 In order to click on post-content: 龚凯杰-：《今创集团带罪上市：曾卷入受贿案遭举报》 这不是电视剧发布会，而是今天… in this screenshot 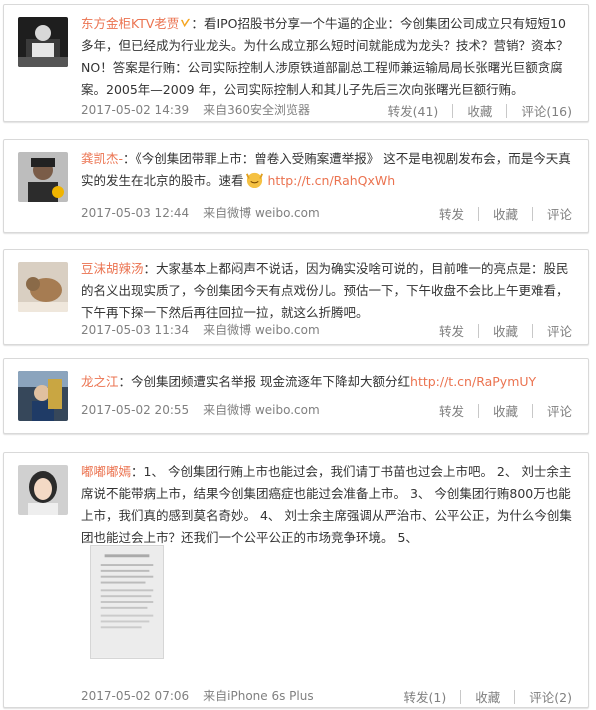, I will do `click(326, 170)`.